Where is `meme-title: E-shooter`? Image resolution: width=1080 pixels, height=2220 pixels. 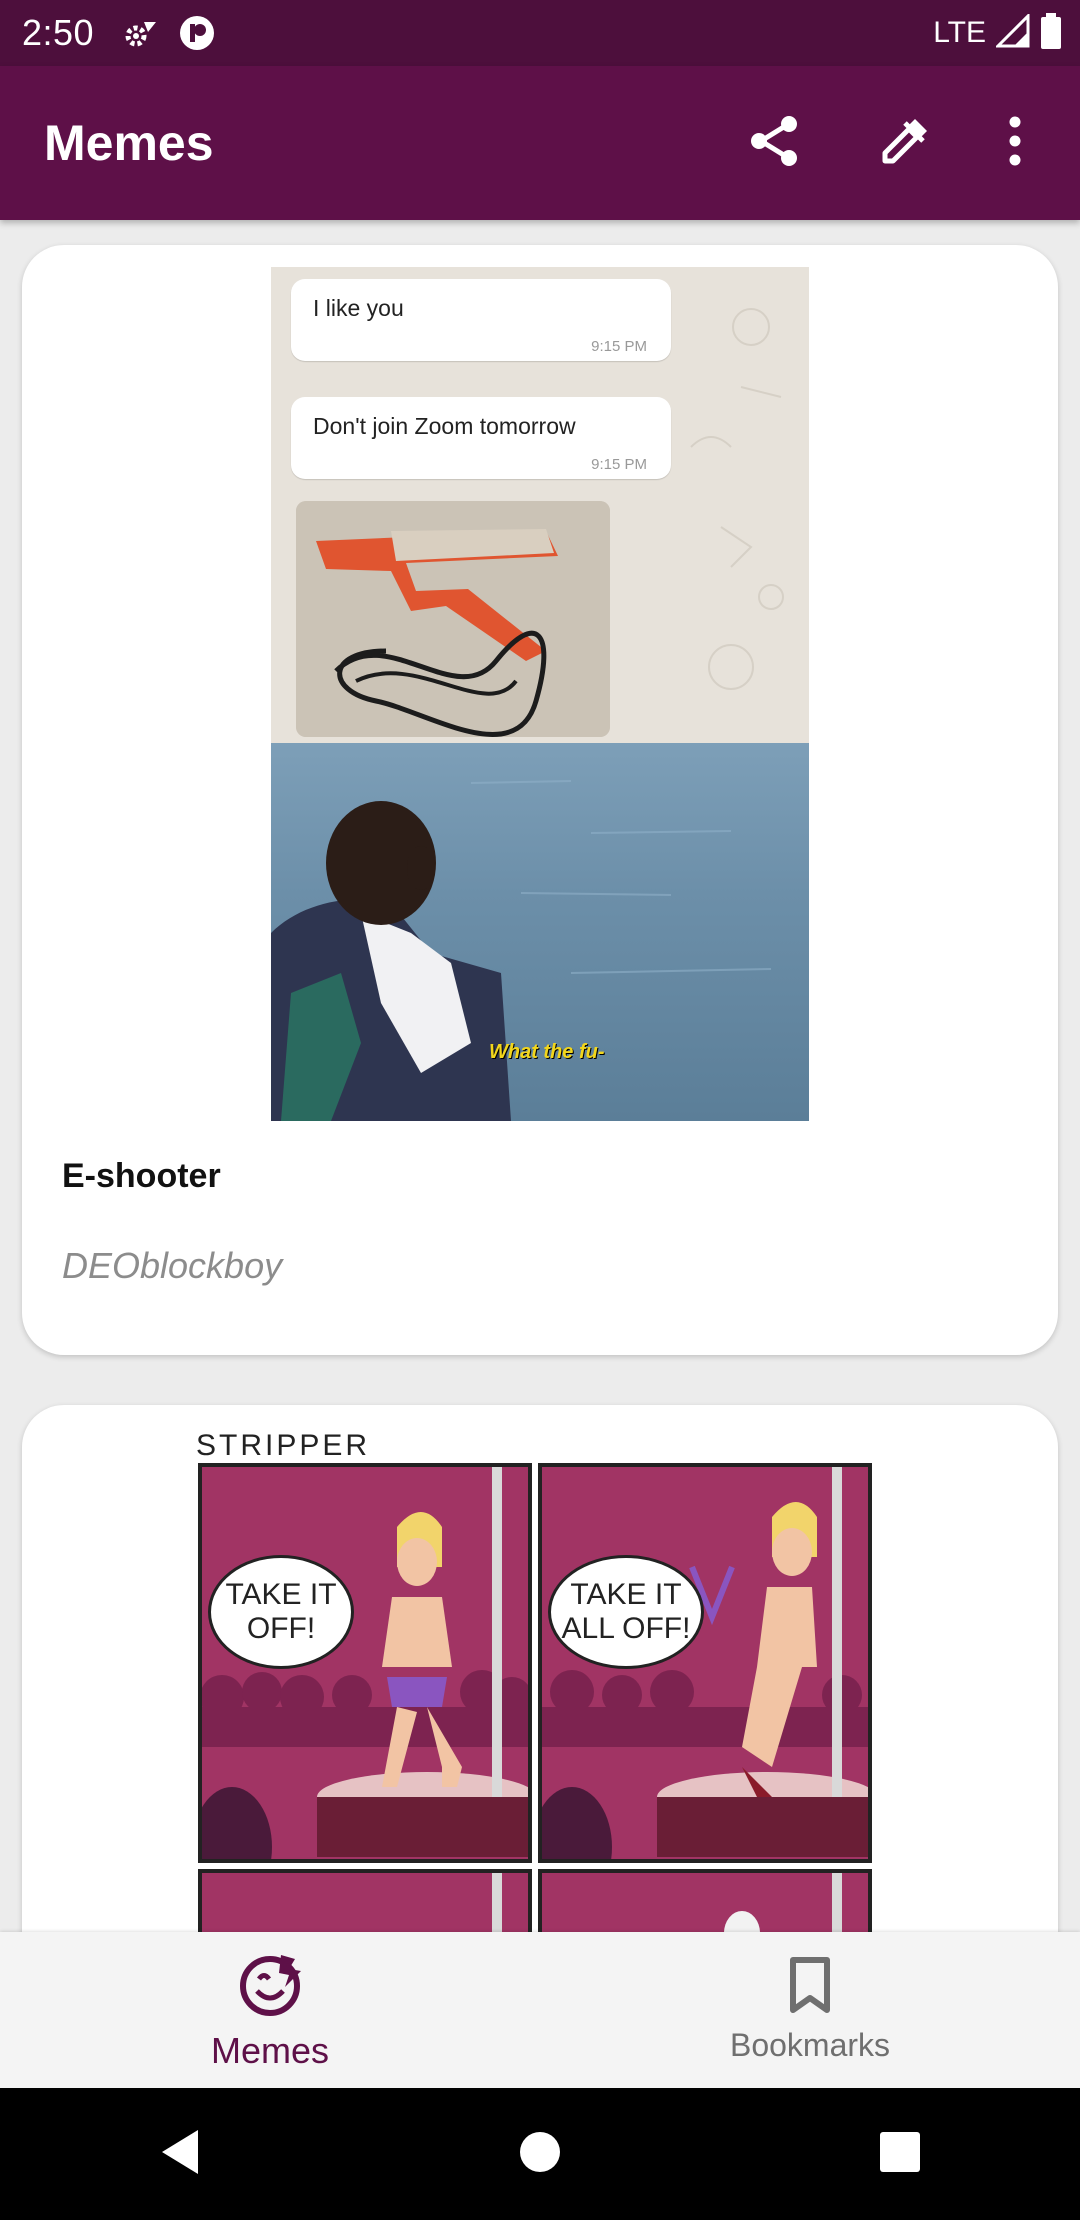 meme-title: E-shooter is located at coordinates (141, 1176).